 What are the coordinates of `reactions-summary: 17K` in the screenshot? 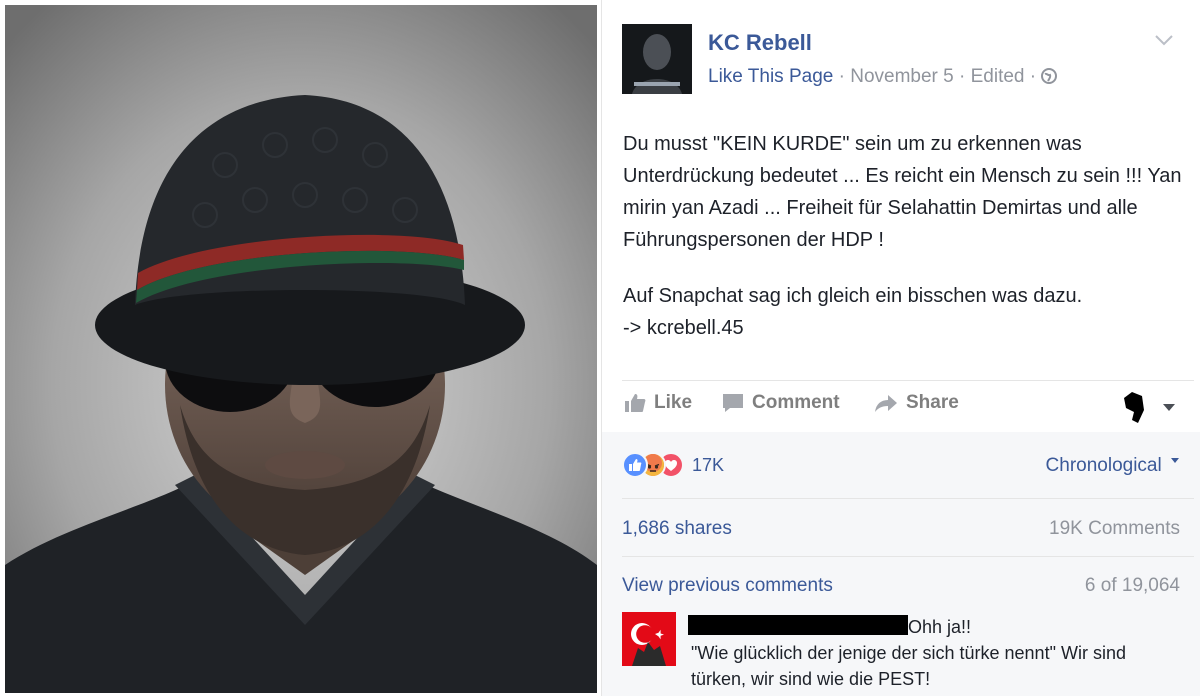 It's located at (673, 465).